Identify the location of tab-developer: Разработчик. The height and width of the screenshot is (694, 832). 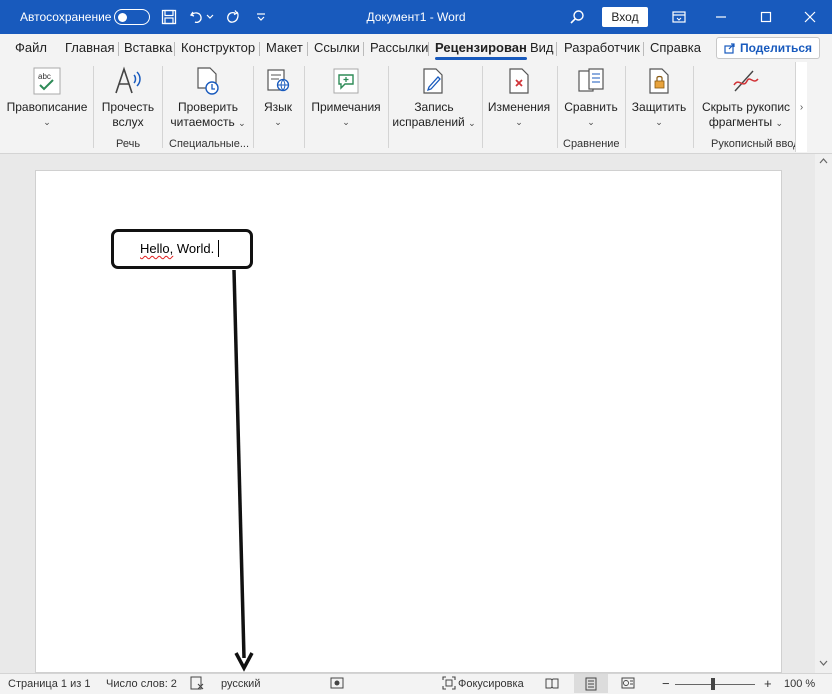
(602, 47).